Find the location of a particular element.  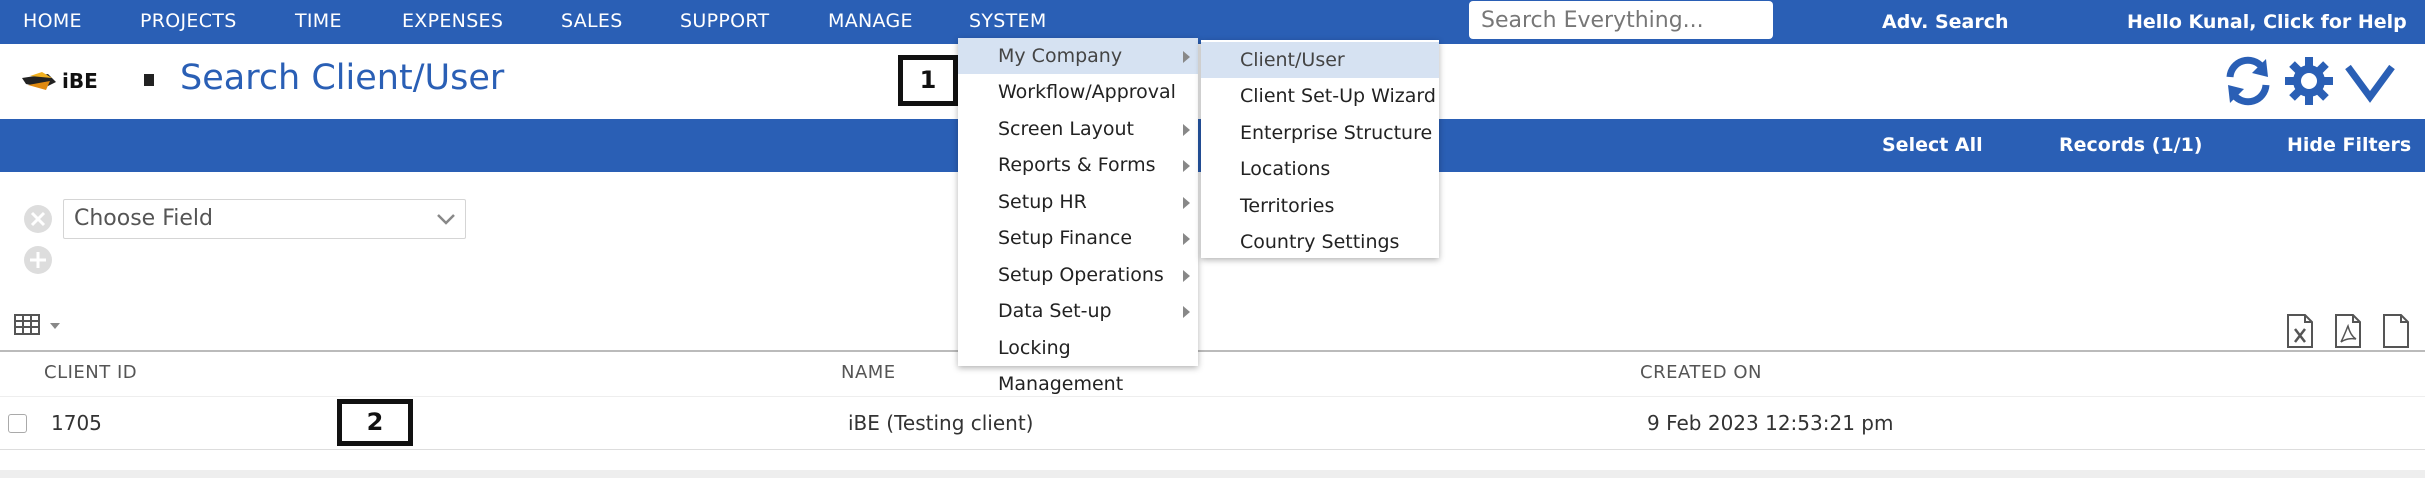

menu-item-label: My Company is located at coordinates (1060, 56).